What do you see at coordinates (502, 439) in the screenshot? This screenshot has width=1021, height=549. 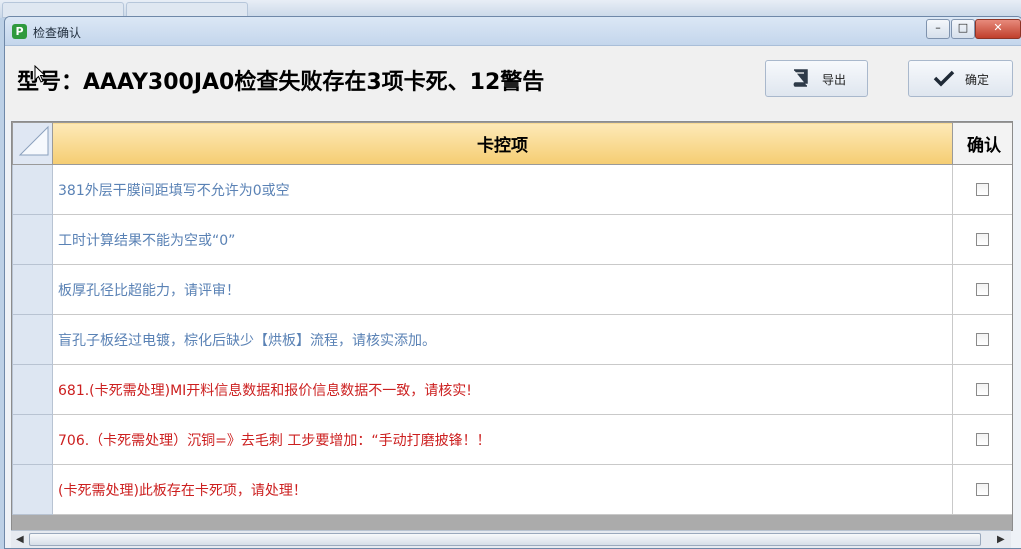 I see `check-item-text: 706.（卡死需处理）沉铜=》去毛刺 工步要增加：“手动打磨披锋！！` at bounding box center [502, 439].